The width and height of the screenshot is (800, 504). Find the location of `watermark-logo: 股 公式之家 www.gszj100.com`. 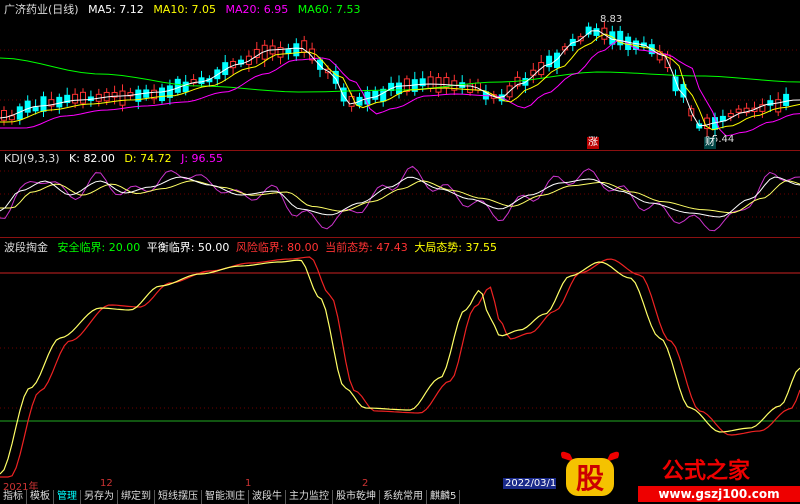

watermark-logo: 股 公式之家 www.gszj100.com is located at coordinates (678, 476).